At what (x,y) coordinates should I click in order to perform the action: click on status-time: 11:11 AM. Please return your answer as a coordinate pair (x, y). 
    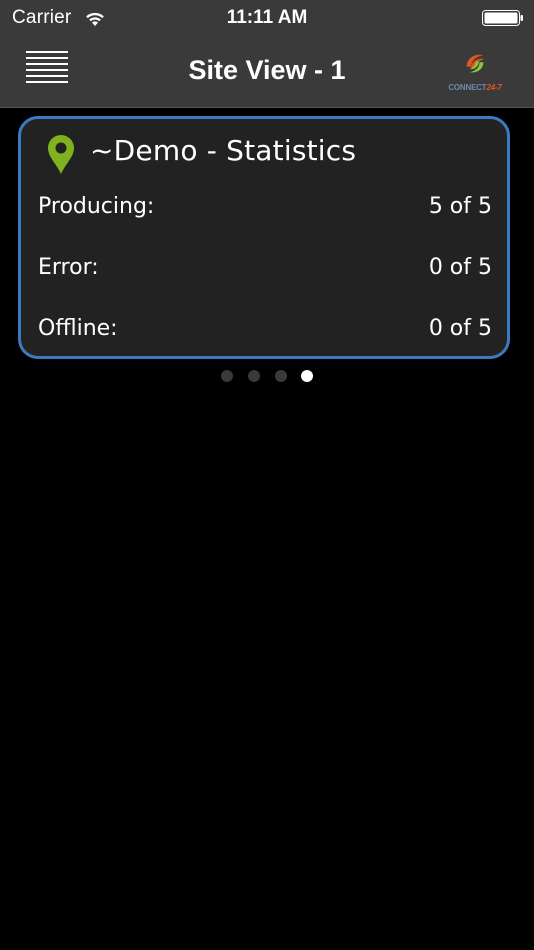
    Looking at the image, I should click on (267, 17).